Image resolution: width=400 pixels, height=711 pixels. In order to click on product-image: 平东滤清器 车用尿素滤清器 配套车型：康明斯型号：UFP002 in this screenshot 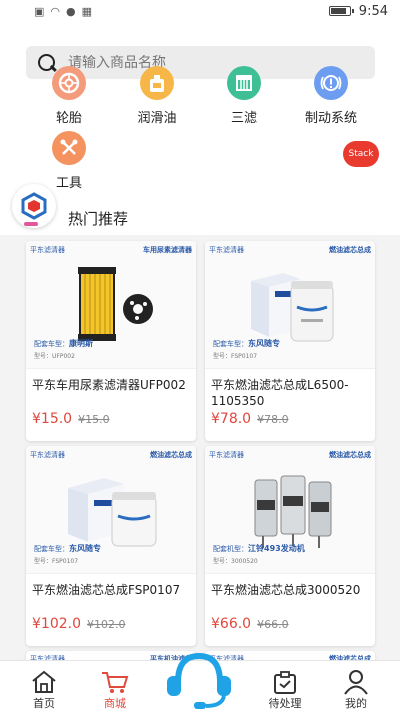, I will do `click(111, 305)`.